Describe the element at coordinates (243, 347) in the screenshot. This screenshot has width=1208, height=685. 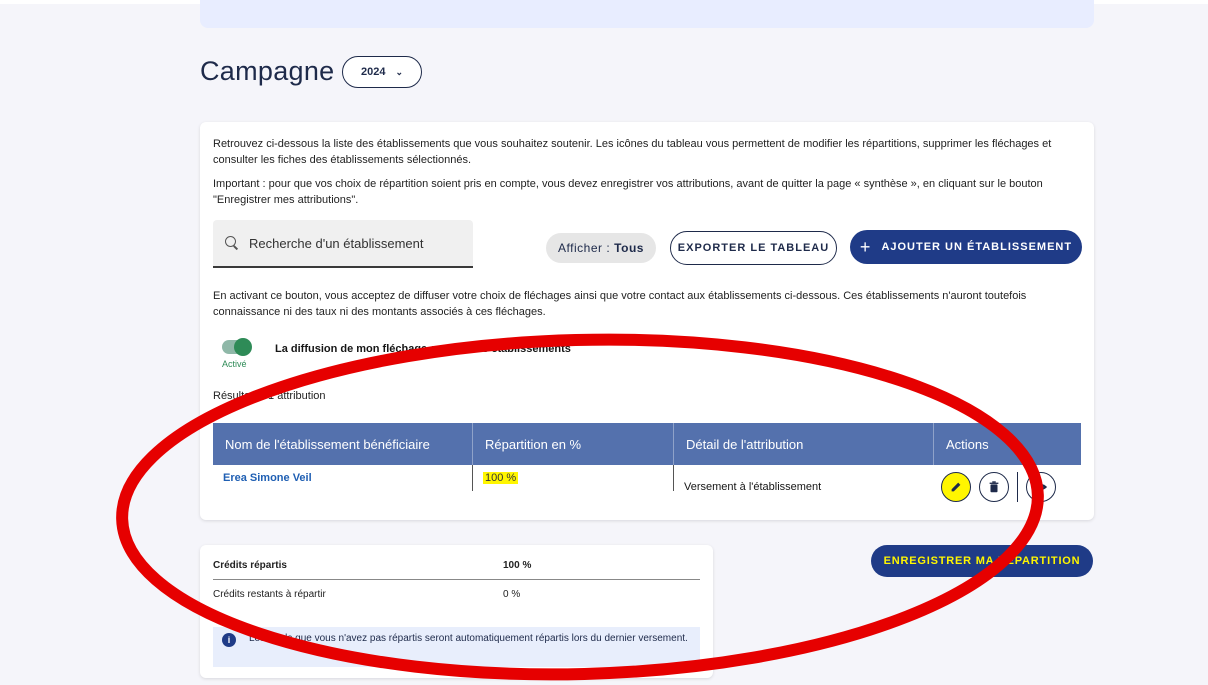
I see `toggle-knob` at that location.